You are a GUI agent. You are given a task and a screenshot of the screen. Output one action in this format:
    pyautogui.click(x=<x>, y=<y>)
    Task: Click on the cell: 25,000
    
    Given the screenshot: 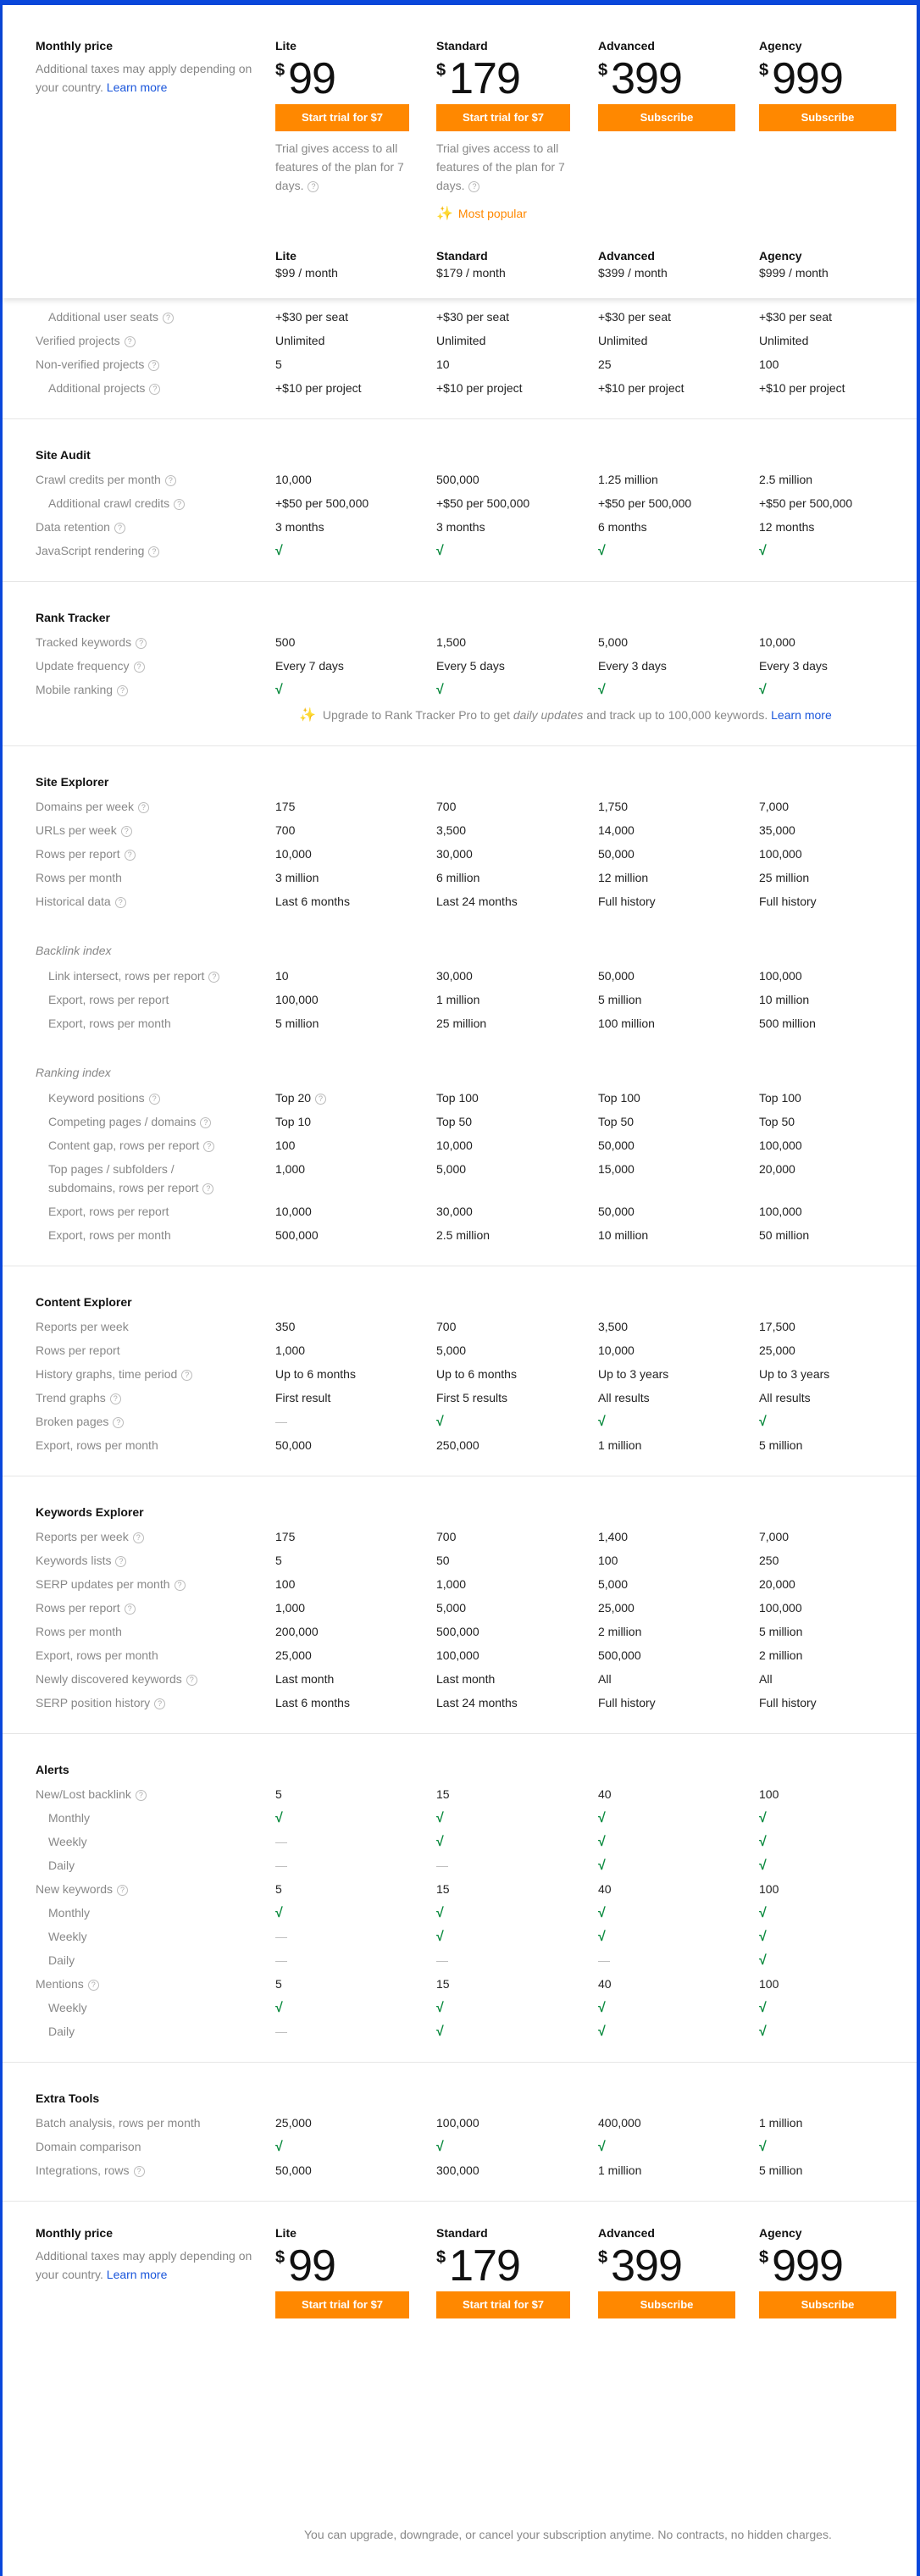 What is the action you would take?
    pyautogui.click(x=347, y=2123)
    